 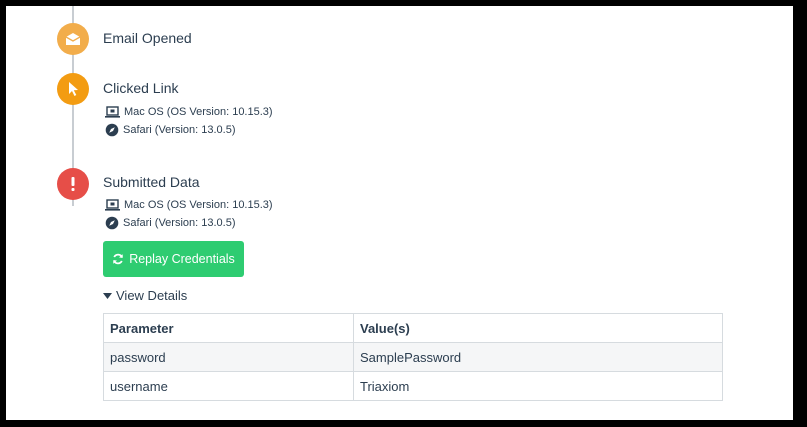 I want to click on clicked-os-text: Mac OS (OS Version: 10.15.3), so click(x=198, y=112).